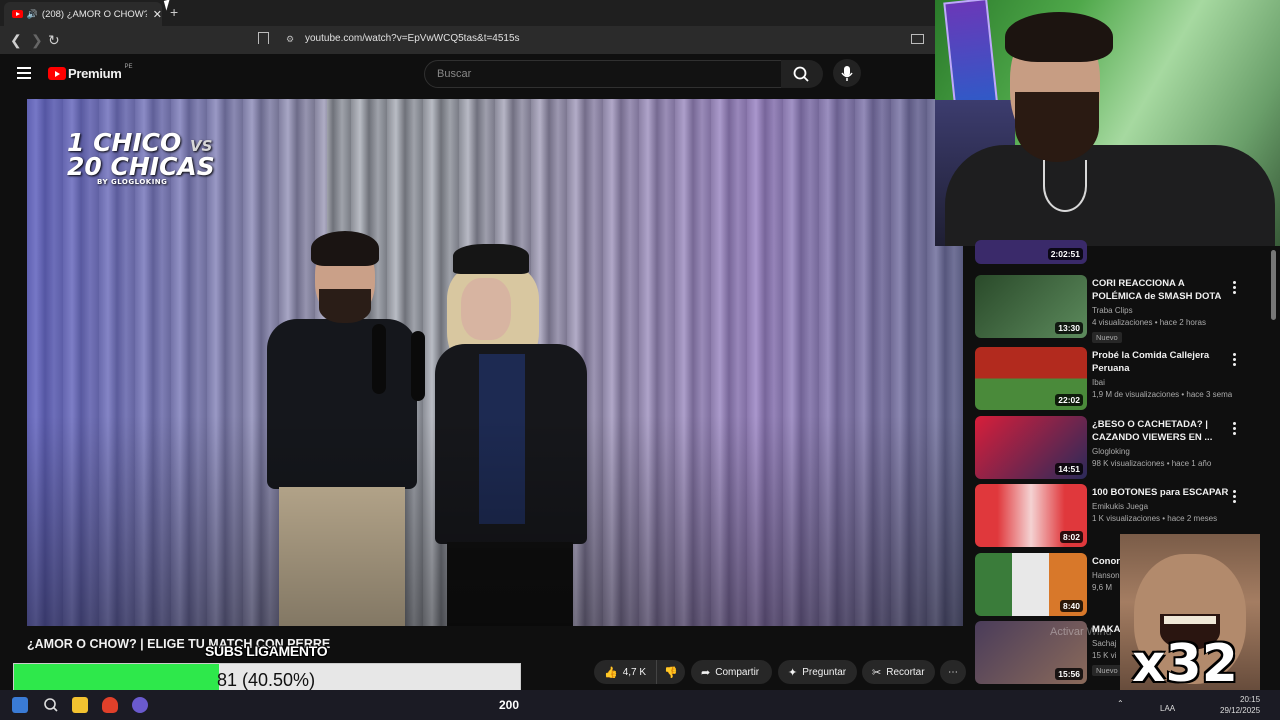 The image size is (1280, 720). I want to click on show-logo: 1 CHICO VS 20 CHICAS BY GLOGLOKING, so click(141, 157).